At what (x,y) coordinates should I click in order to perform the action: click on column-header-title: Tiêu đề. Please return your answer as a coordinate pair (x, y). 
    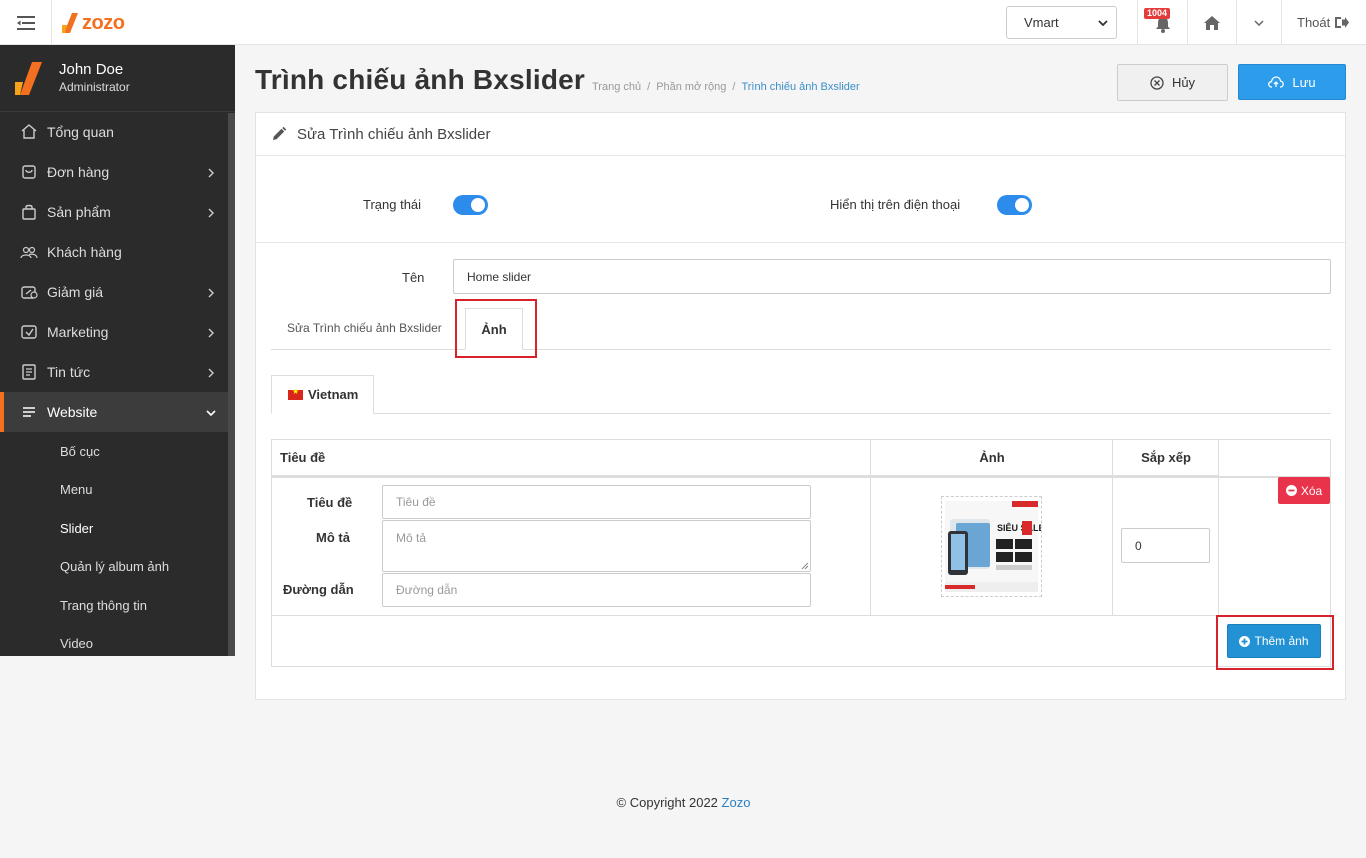
    Looking at the image, I should click on (571, 458).